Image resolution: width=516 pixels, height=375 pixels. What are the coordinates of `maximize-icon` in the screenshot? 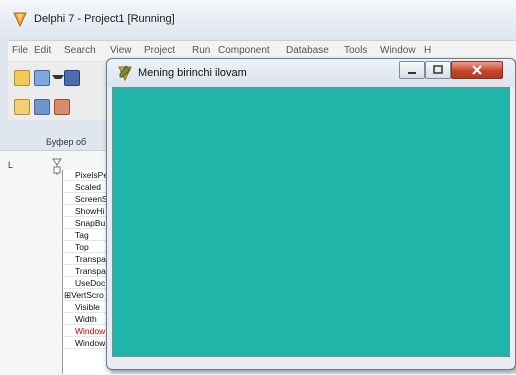 It's located at (438, 69).